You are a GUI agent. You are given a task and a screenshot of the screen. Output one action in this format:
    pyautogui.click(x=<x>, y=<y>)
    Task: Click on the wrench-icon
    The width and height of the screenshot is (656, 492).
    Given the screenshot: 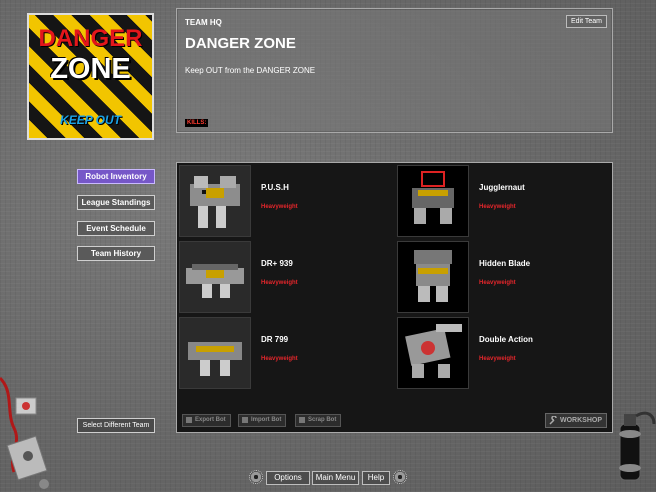 What is the action you would take?
    pyautogui.click(x=553, y=420)
    